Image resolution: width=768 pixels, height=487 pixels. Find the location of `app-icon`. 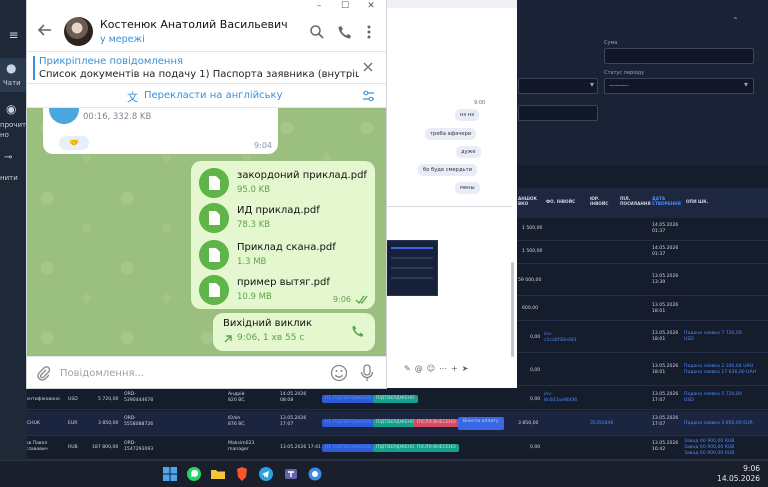

app-icon is located at coordinates (315, 474).